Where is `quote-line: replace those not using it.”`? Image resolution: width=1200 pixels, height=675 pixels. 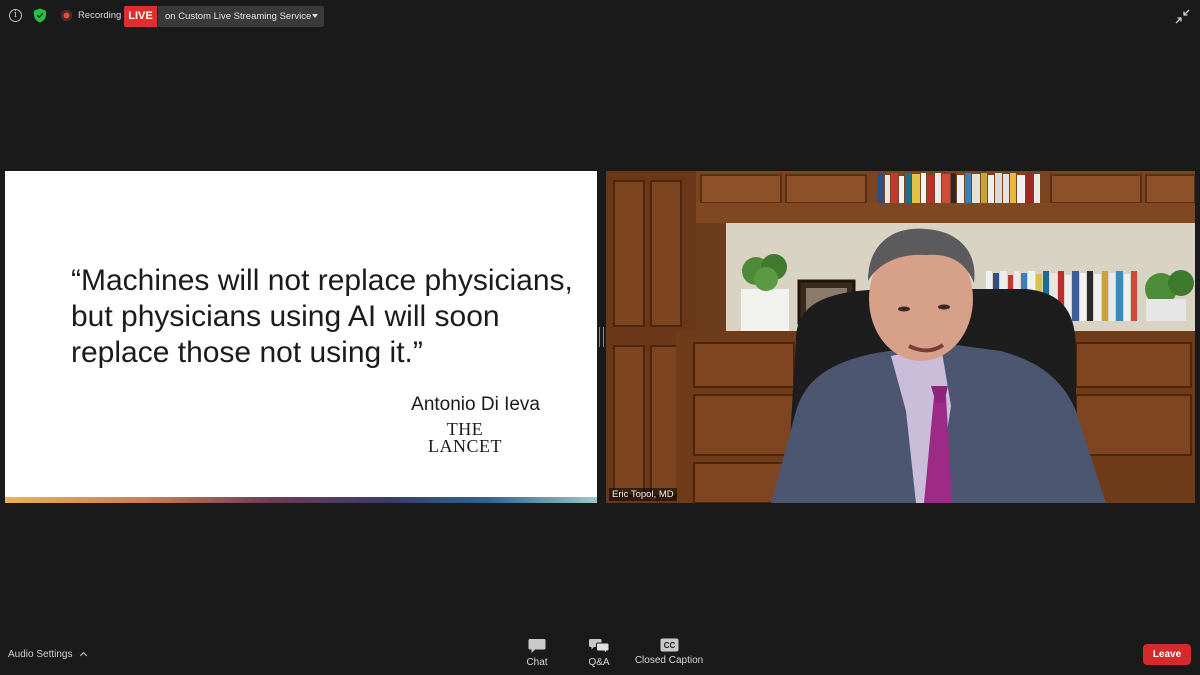
quote-line: replace those not using it.” is located at coordinates (247, 352).